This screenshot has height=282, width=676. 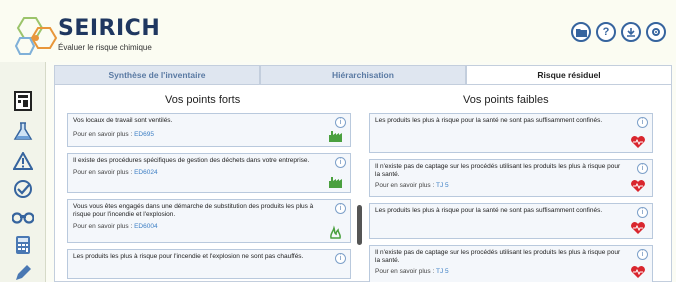 What do you see at coordinates (203, 100) in the screenshot?
I see `strengths-title: Vos points forts` at bounding box center [203, 100].